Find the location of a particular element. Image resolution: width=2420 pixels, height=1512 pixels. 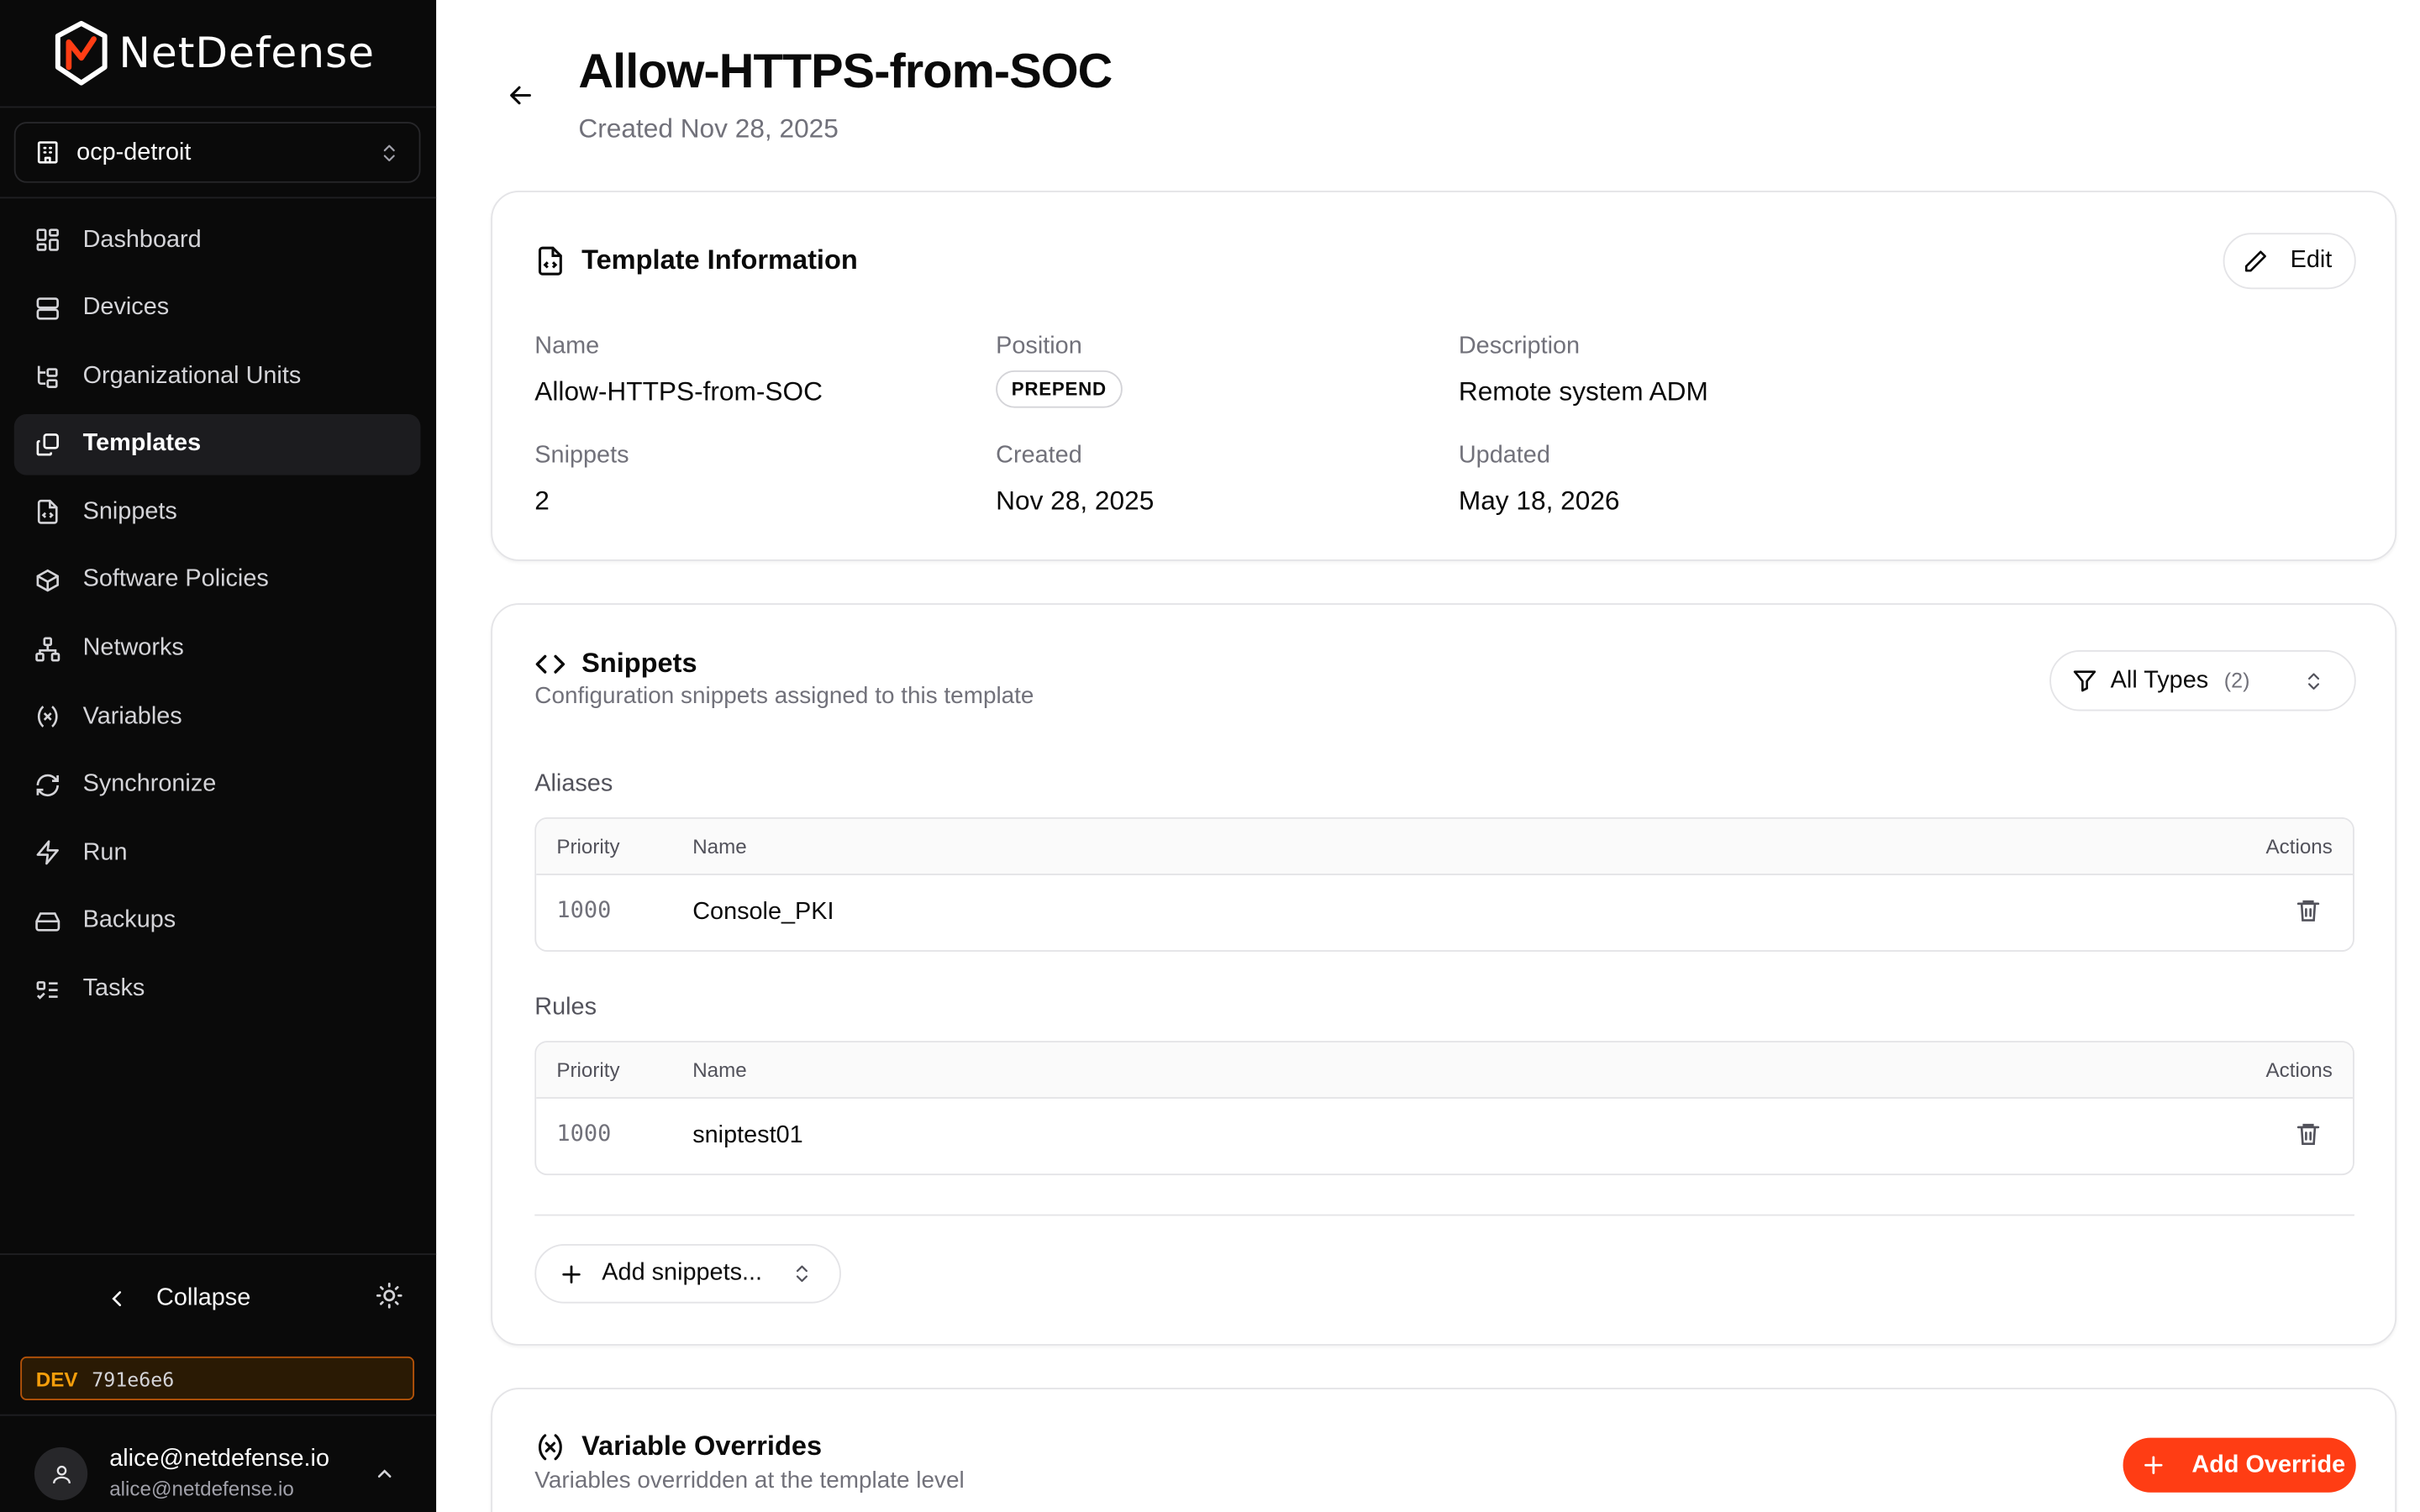

updated-value: May 18, 2026 is located at coordinates (1539, 501).